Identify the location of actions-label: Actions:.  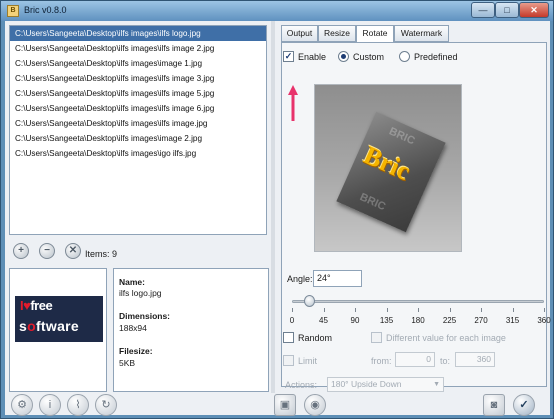
(301, 385).